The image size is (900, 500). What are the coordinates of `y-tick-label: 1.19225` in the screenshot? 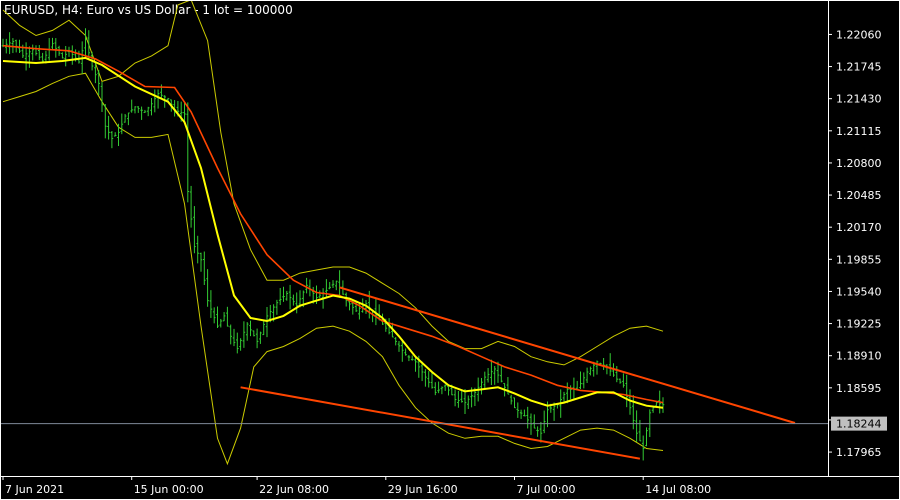 It's located at (859, 324).